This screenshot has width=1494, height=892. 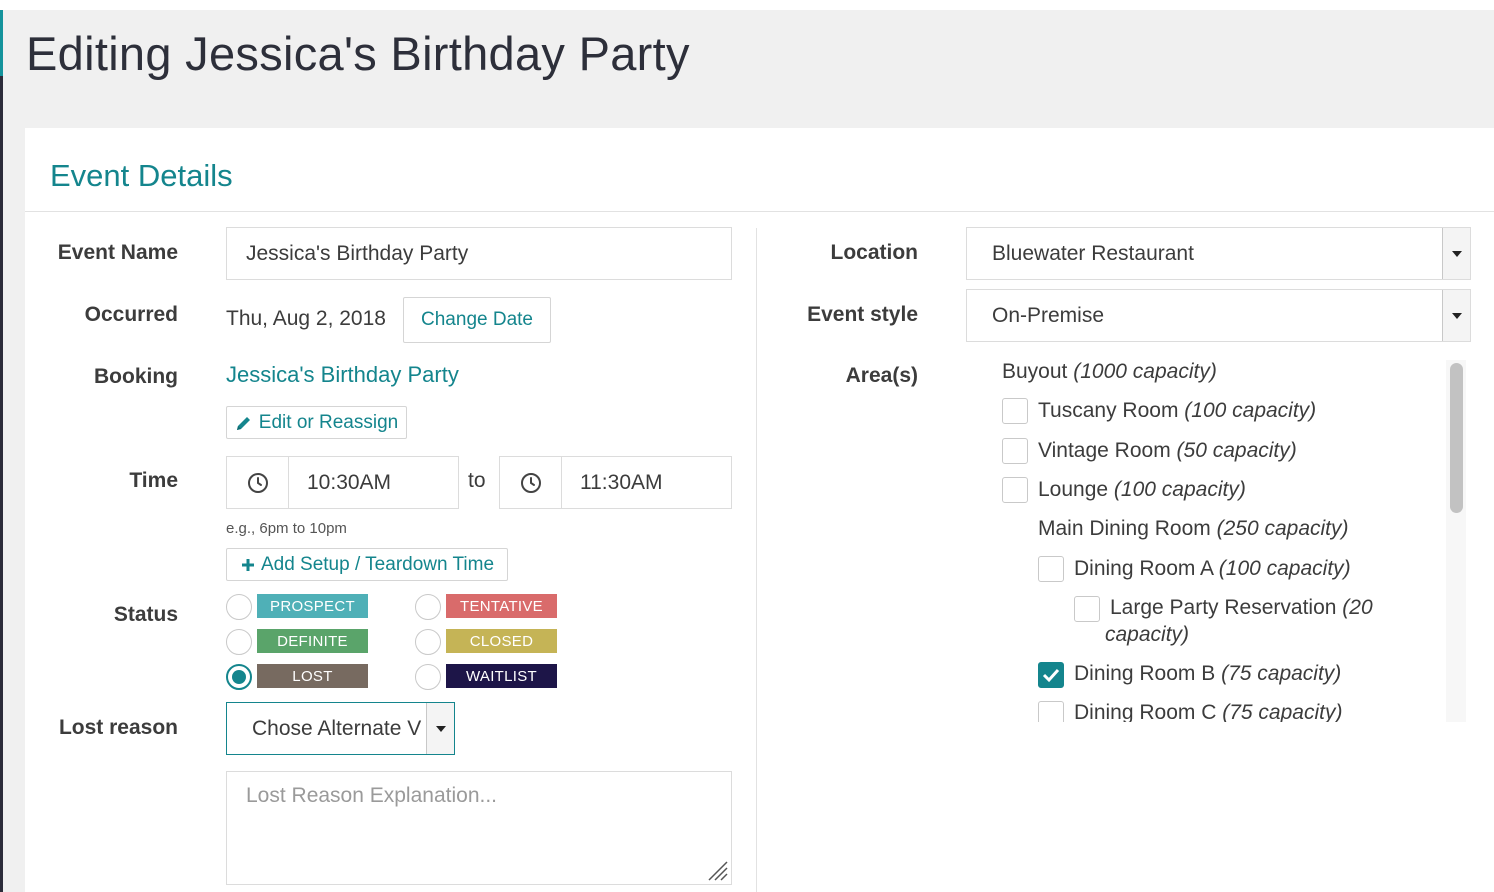 I want to click on end-time-field: 11:30AM, so click(x=615, y=482).